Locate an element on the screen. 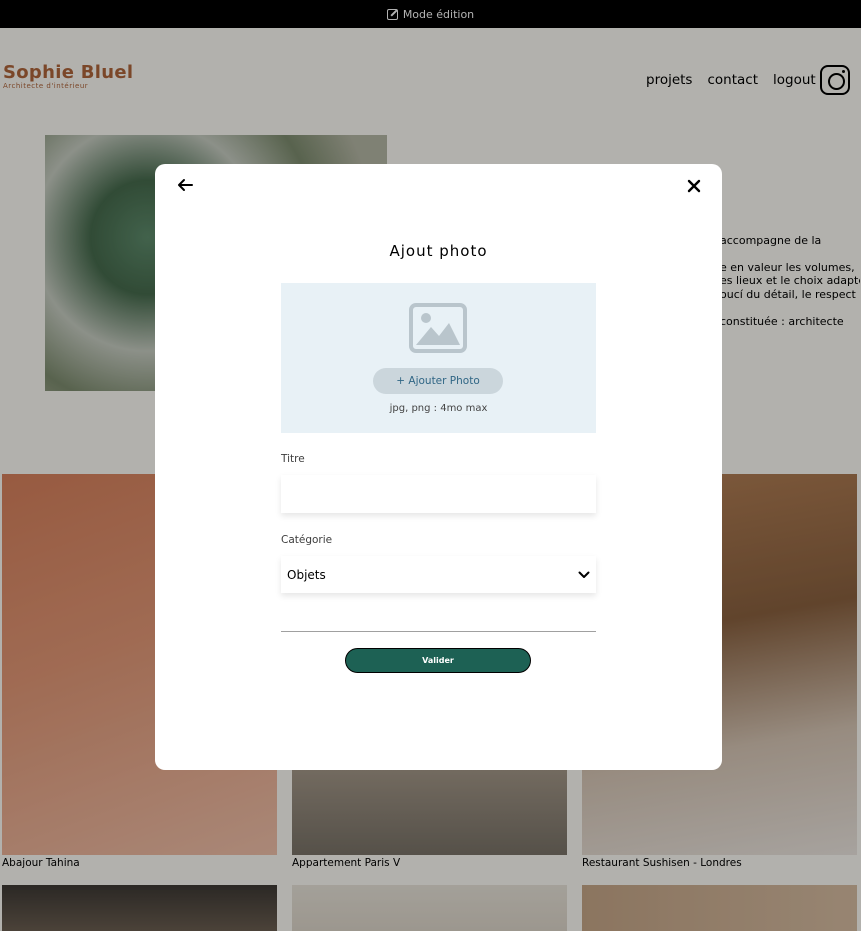  close-icon is located at coordinates (694, 186).